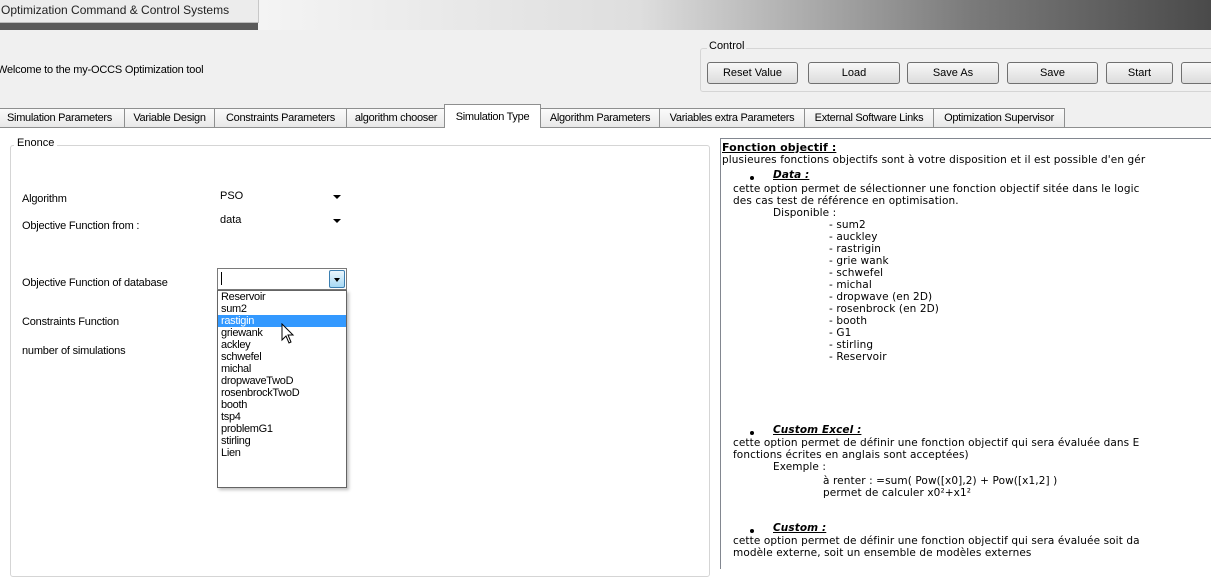  Describe the element at coordinates (884, 309) in the screenshot. I see `function-list-item: - rosenbrock (en 2D)` at that location.